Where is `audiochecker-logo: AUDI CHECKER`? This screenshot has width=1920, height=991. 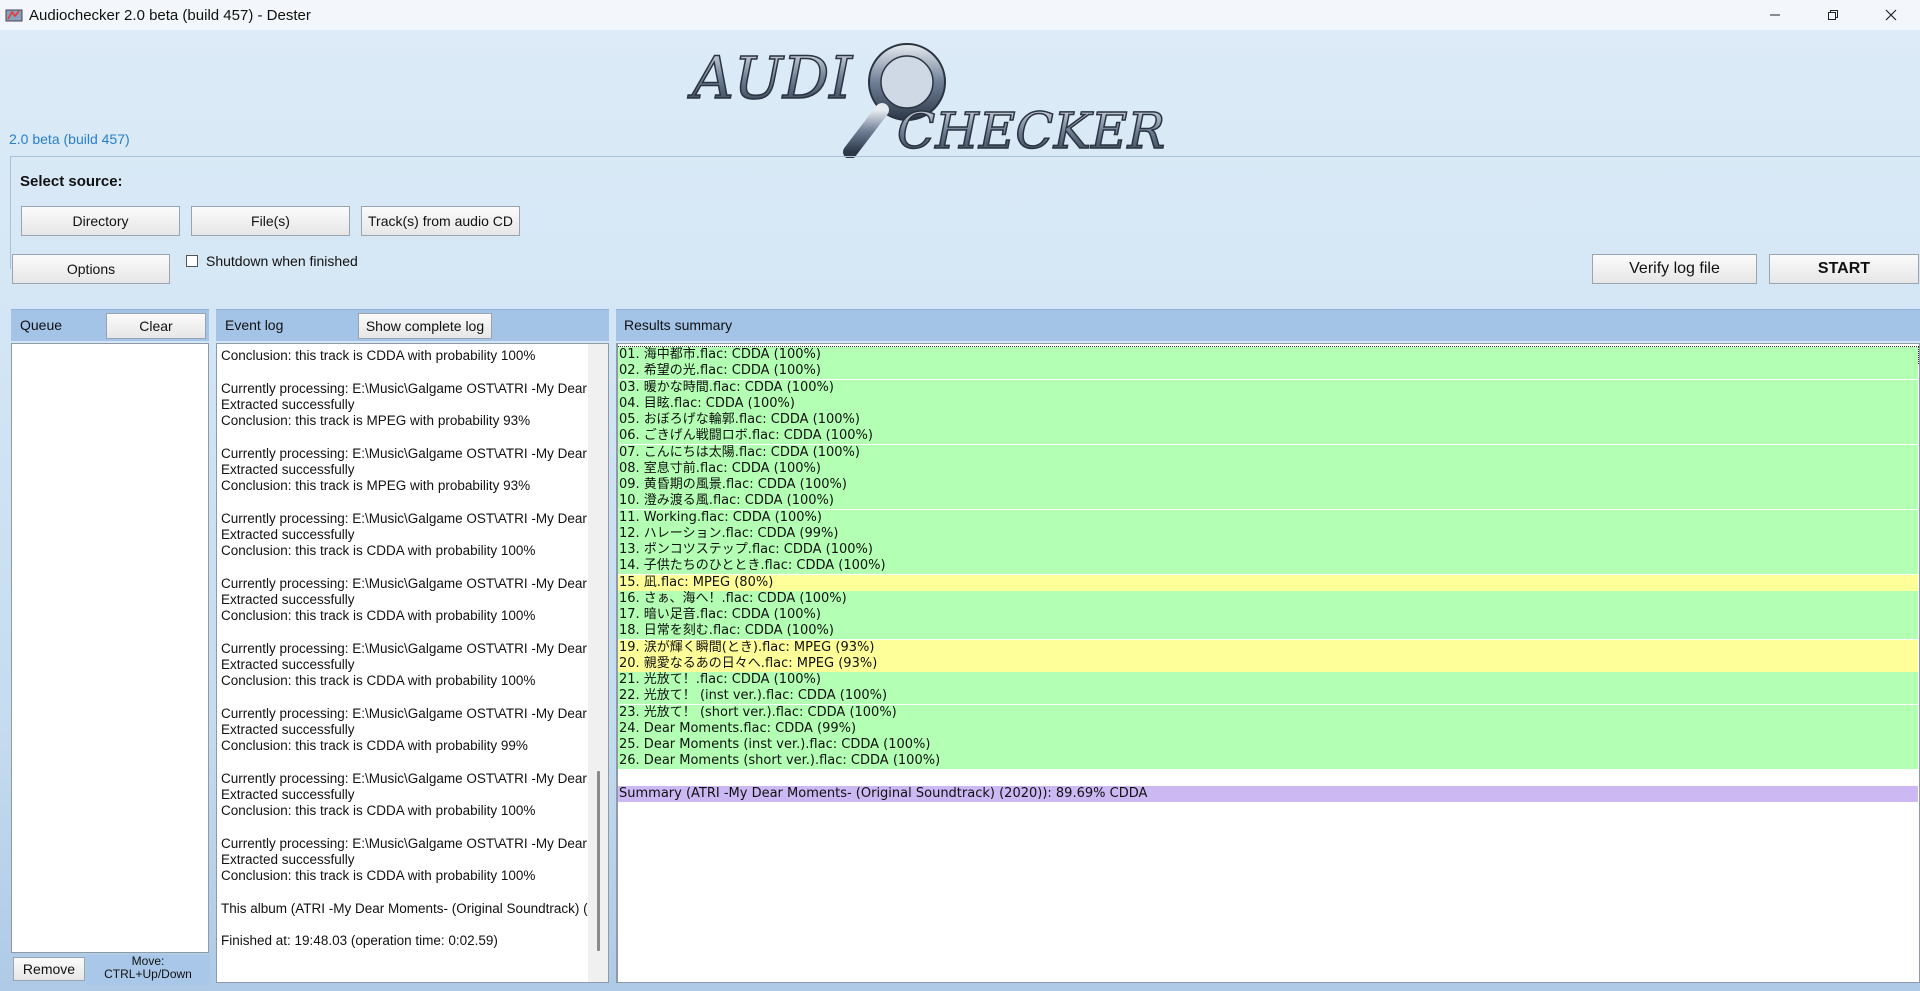 audiochecker-logo: AUDI CHECKER is located at coordinates (926, 100).